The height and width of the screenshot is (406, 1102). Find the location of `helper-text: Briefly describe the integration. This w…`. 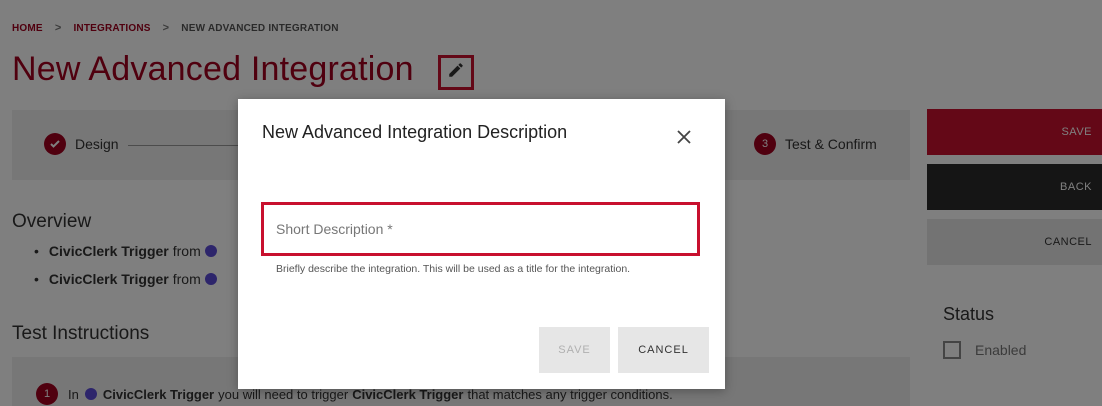

helper-text: Briefly describe the integration. This w… is located at coordinates (453, 269).